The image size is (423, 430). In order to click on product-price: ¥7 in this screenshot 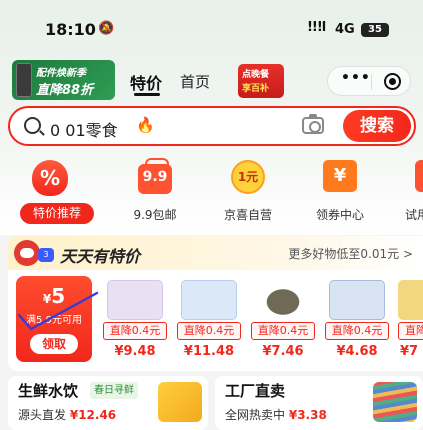, I will do `click(409, 351)`.